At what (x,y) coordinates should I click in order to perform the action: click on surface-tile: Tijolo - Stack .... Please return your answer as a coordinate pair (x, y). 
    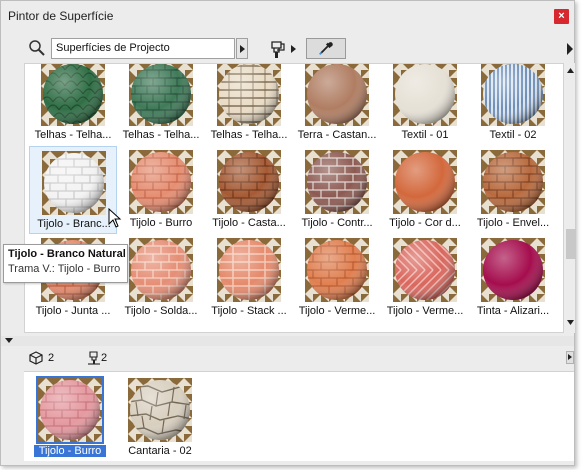
    Looking at the image, I should click on (249, 278).